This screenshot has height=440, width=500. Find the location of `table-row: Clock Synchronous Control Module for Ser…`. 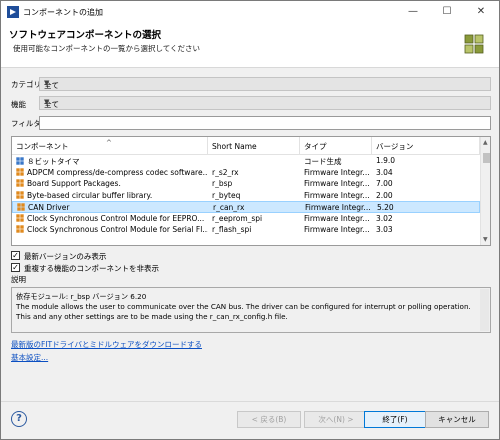

table-row: Clock Synchronous Control Module for Ser… is located at coordinates (246, 230).